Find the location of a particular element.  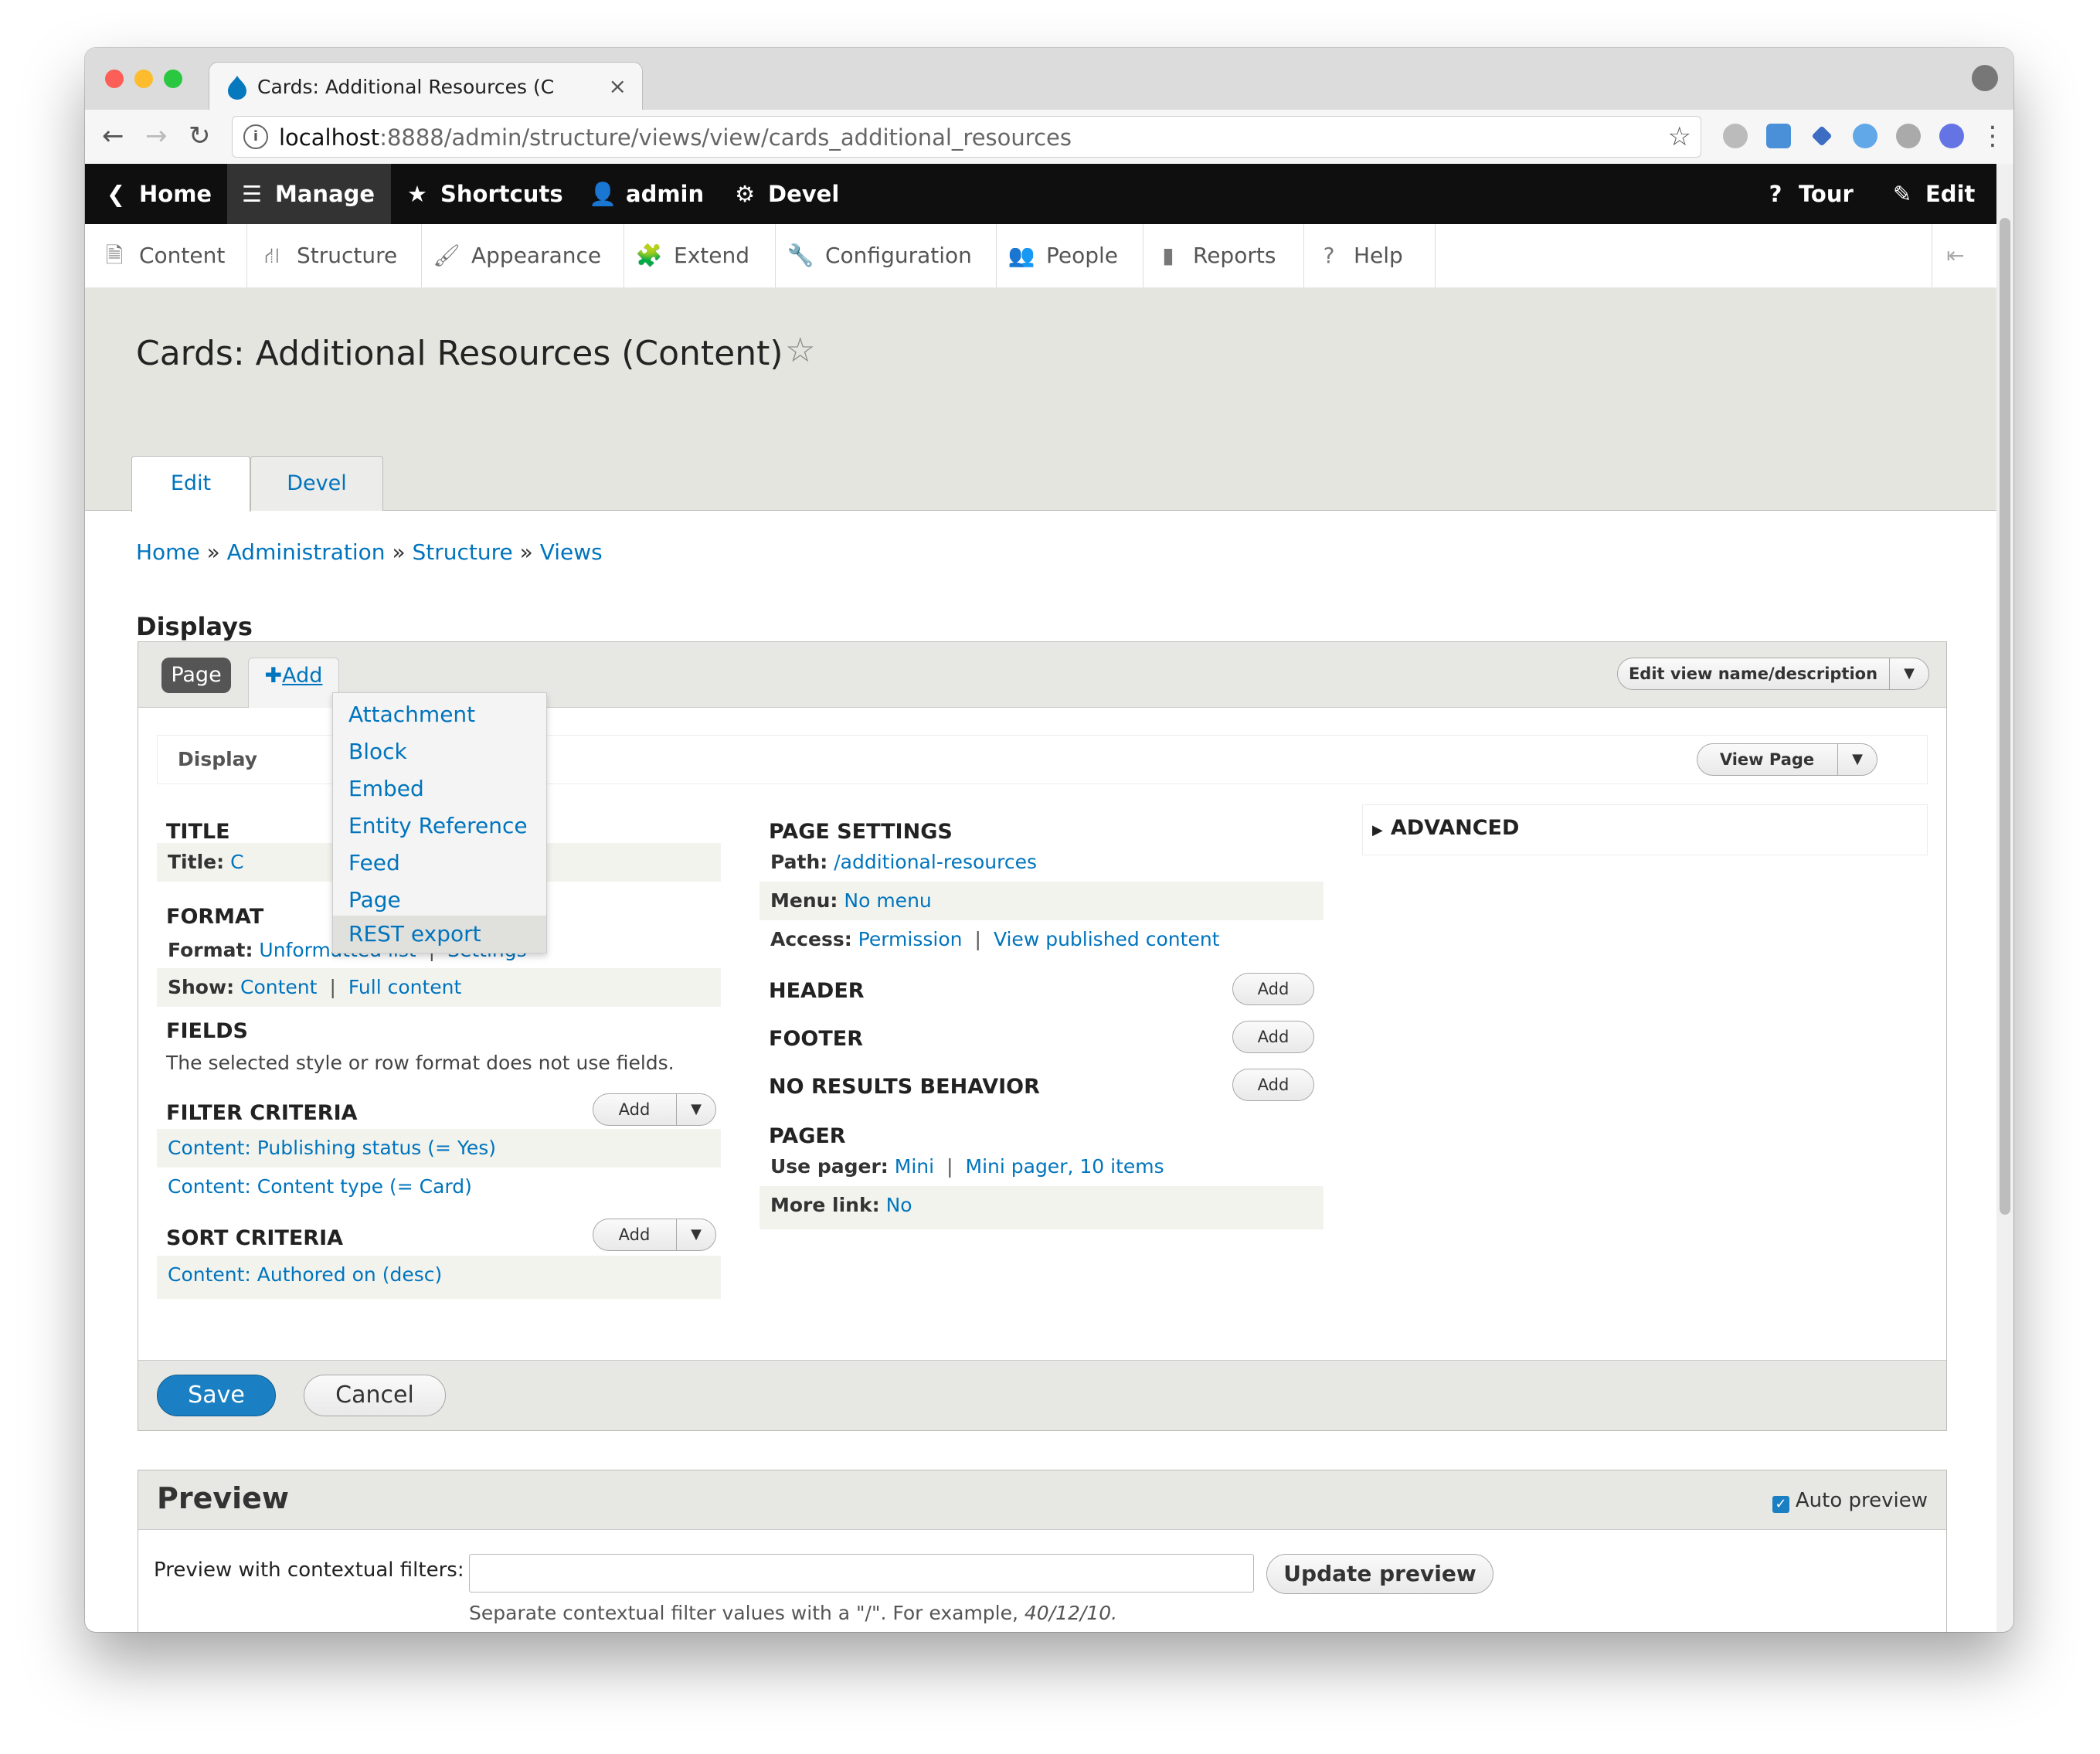

close-icon: × is located at coordinates (618, 86).